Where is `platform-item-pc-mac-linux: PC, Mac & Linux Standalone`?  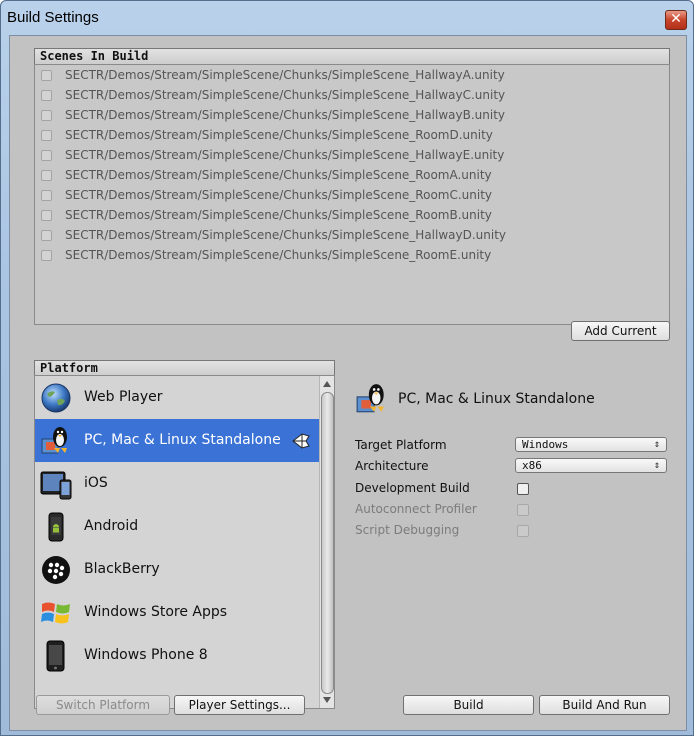 platform-item-pc-mac-linux: PC, Mac & Linux Standalone is located at coordinates (177, 440).